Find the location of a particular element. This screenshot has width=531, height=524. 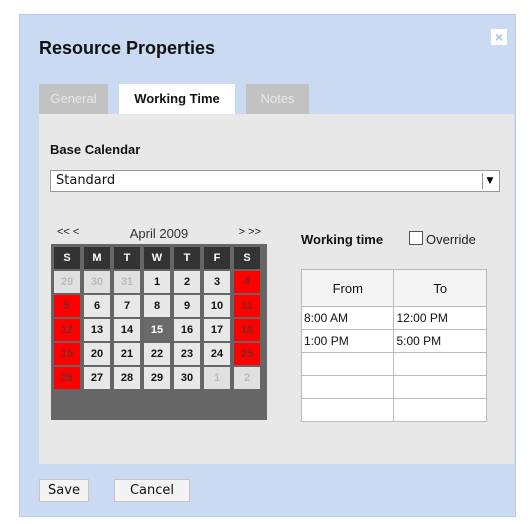

tab-general: General is located at coordinates (73, 99).